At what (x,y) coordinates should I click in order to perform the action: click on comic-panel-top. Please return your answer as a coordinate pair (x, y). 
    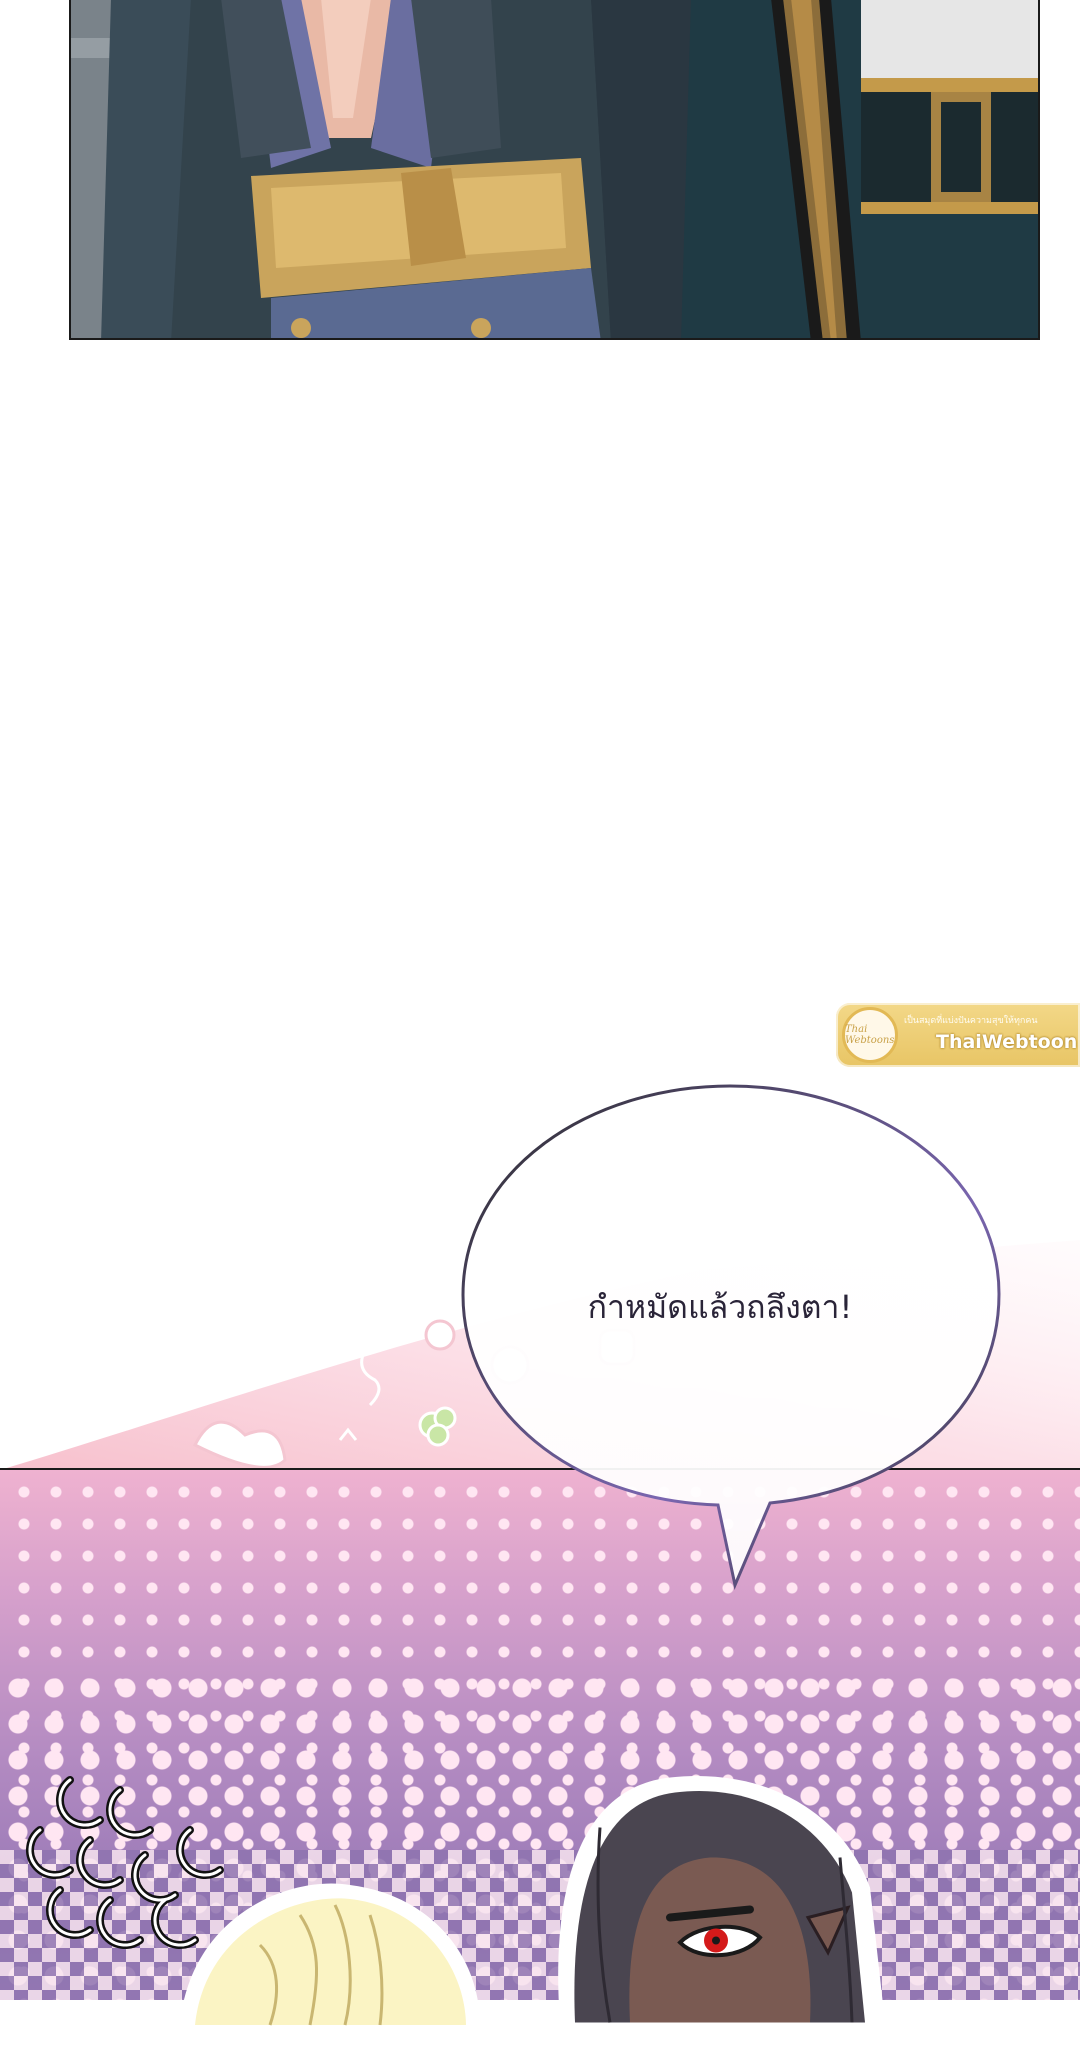
    Looking at the image, I should click on (554, 170).